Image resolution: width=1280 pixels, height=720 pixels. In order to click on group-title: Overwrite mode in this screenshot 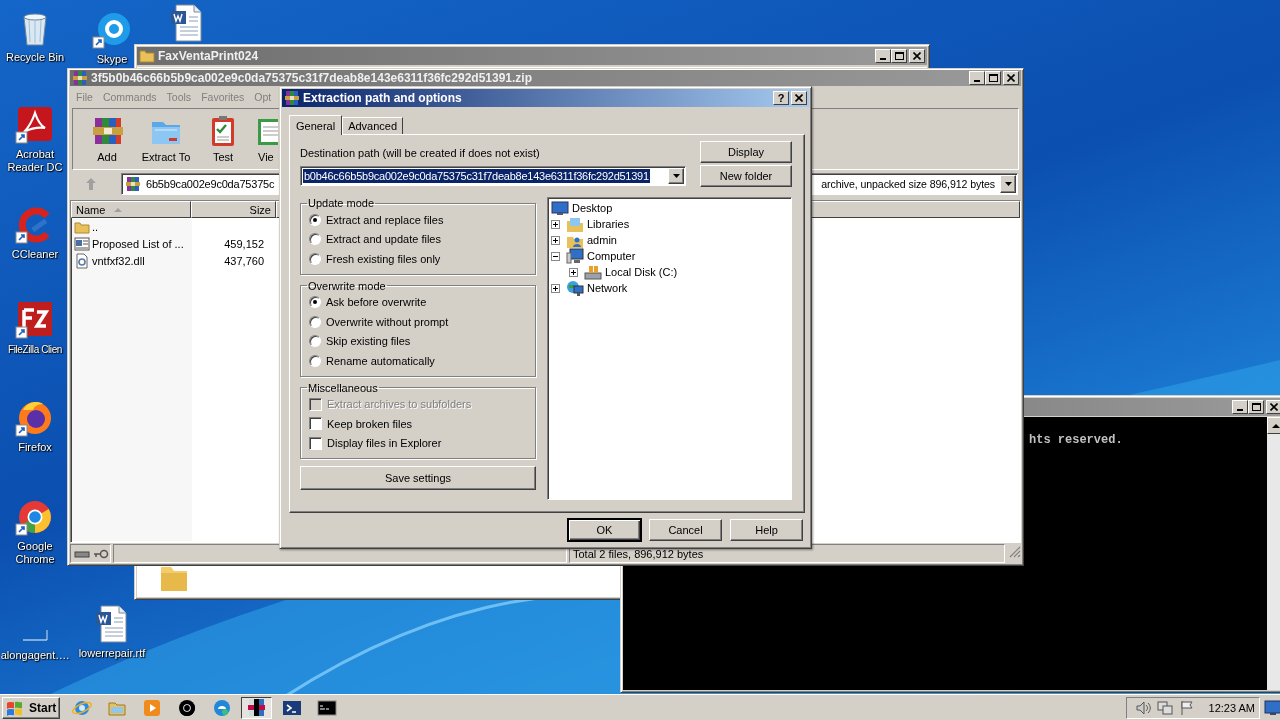, I will do `click(347, 285)`.